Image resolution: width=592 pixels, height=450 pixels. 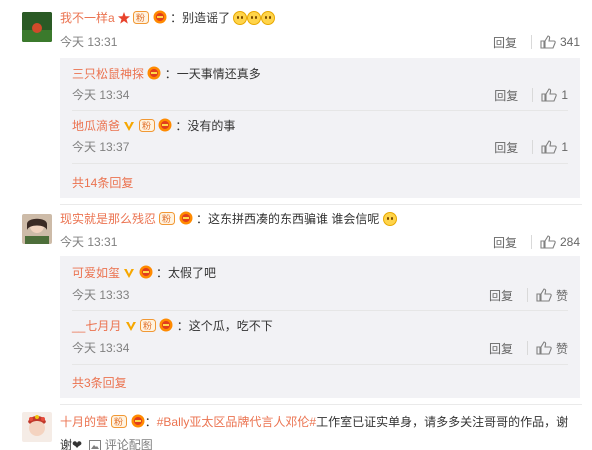 What do you see at coordinates (150, 422) in the screenshot?
I see `colon: ：` at bounding box center [150, 422].